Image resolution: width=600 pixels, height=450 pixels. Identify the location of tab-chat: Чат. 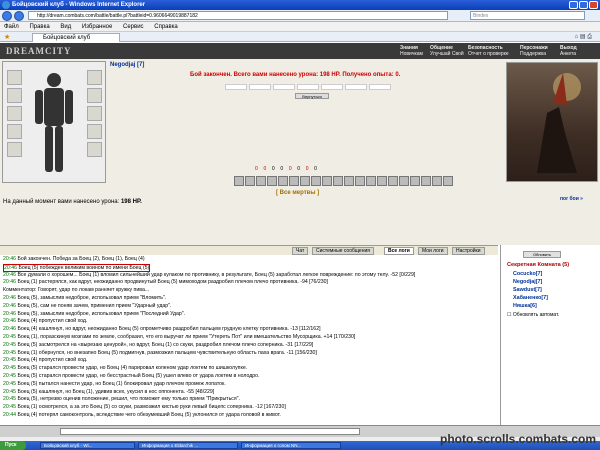
(300, 251).